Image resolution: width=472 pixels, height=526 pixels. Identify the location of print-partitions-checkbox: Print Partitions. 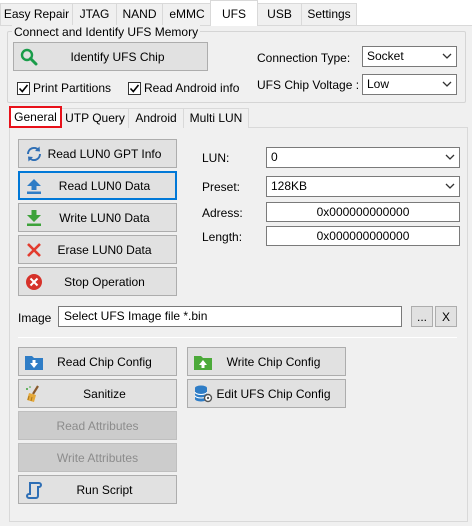
(64, 88).